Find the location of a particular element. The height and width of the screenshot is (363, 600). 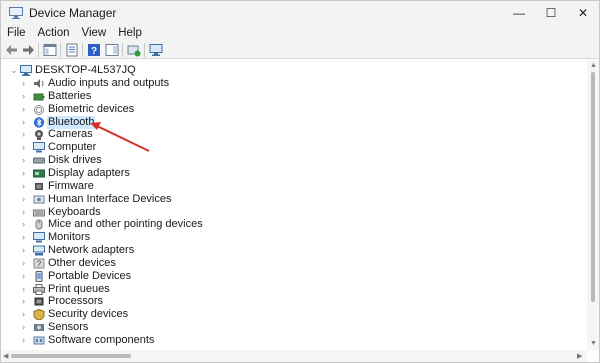

close-button: ✕ is located at coordinates (583, 13).